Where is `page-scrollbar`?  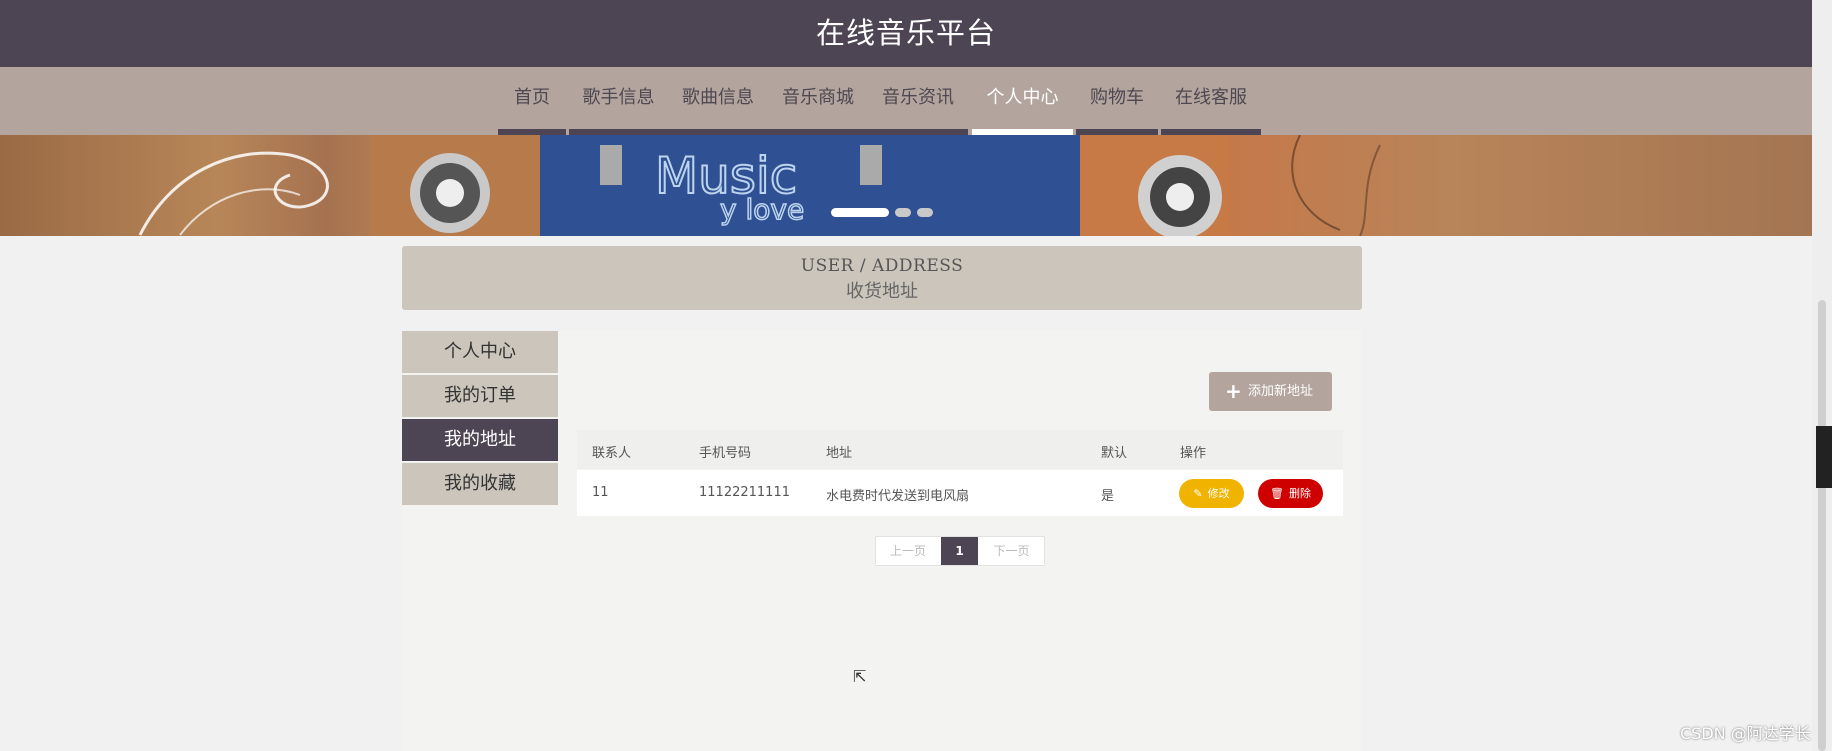
page-scrollbar is located at coordinates (1822, 375).